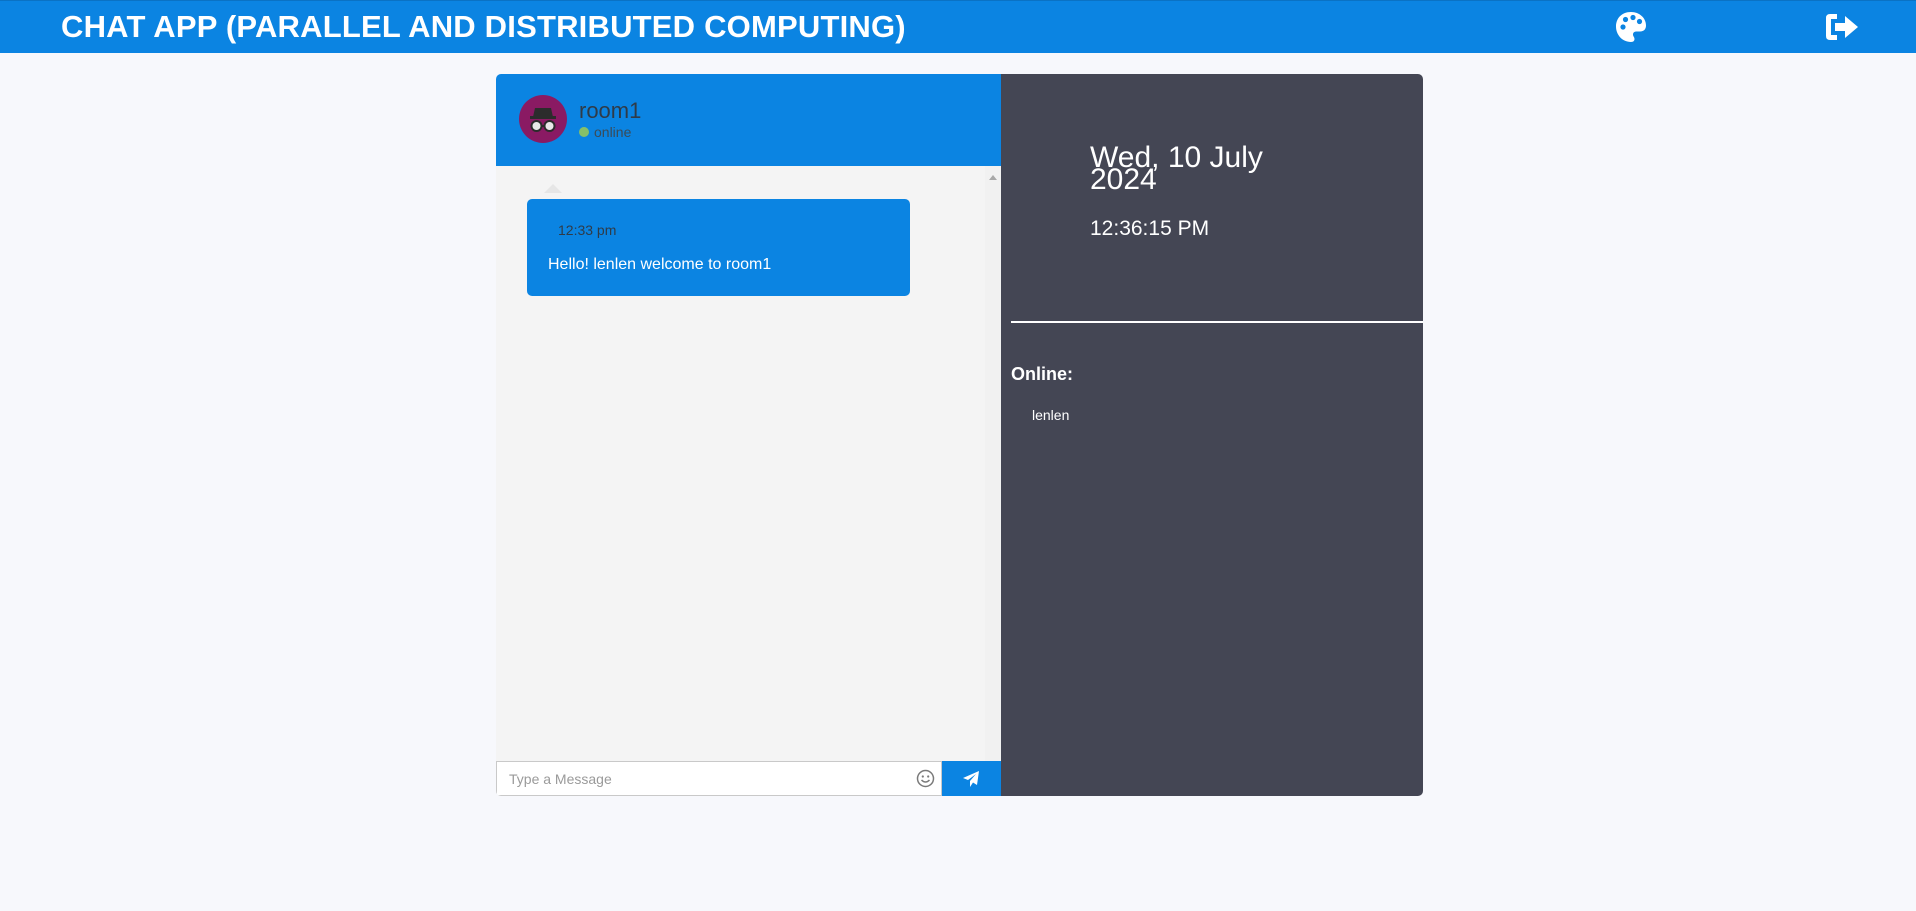 The height and width of the screenshot is (911, 1916). Describe the element at coordinates (584, 132) in the screenshot. I see `online-status-dot` at that location.